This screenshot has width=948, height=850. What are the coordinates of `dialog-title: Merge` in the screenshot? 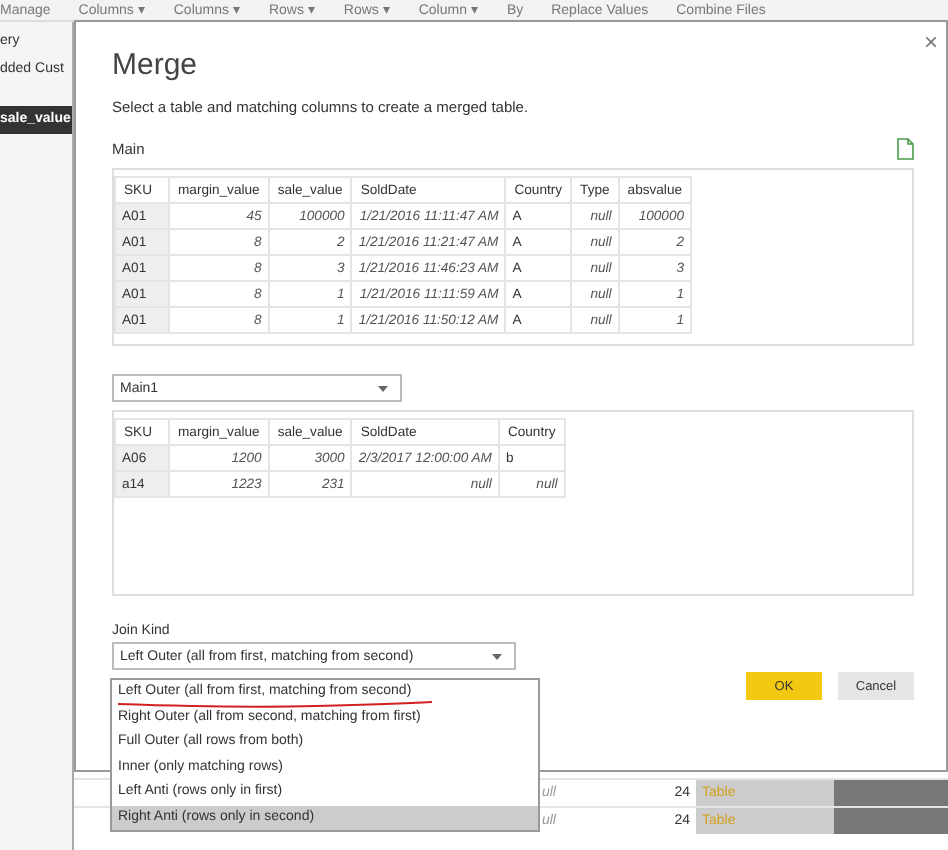 It's located at (156, 67).